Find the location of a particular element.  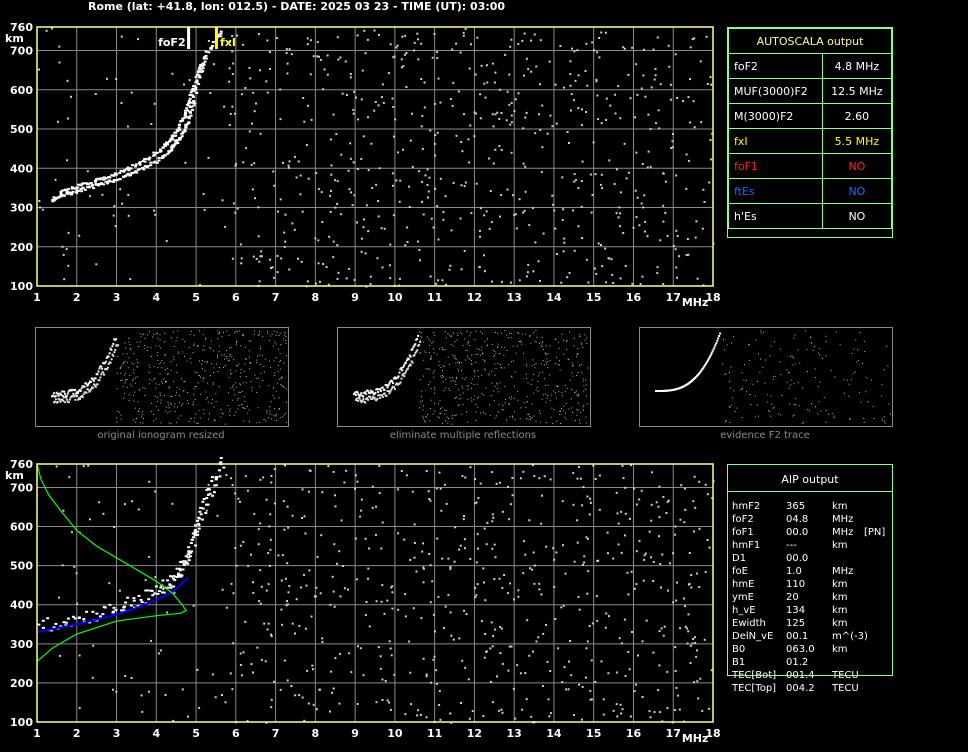

aip-title-divider is located at coordinates (810, 491).